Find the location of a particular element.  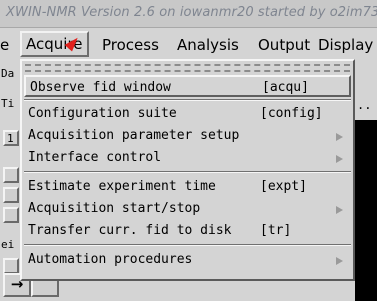

menu-item-label: Estimate experiment time is located at coordinates (122, 186).